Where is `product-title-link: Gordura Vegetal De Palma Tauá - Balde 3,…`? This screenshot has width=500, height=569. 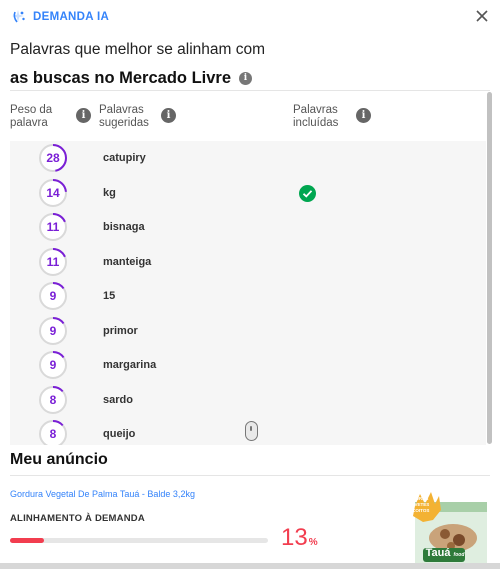
product-title-link: Gordura Vegetal De Palma Tauá - Balde 3,… is located at coordinates (102, 494).